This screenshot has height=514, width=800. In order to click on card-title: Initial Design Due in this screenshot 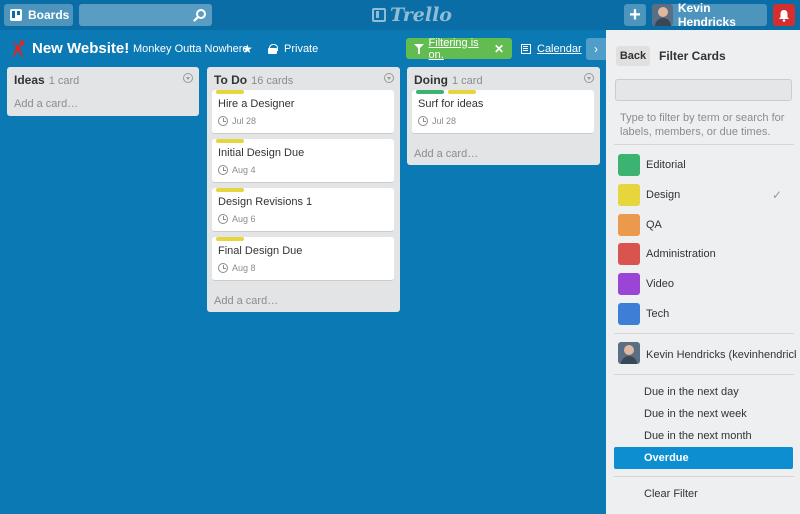, I will do `click(261, 153)`.